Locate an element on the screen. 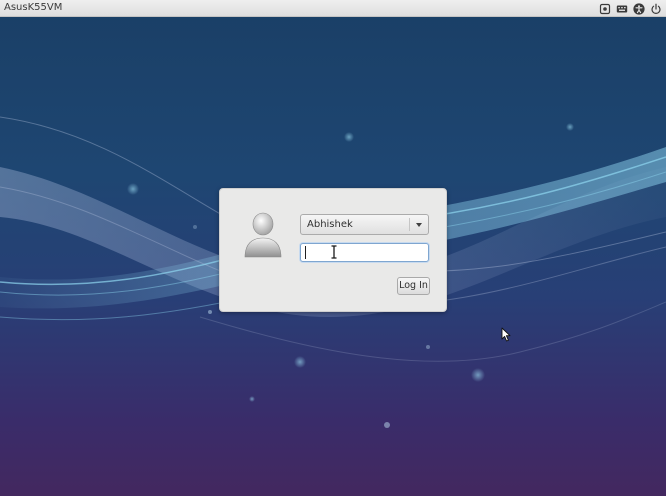  selected-user-label: Abhishek is located at coordinates (330, 224).